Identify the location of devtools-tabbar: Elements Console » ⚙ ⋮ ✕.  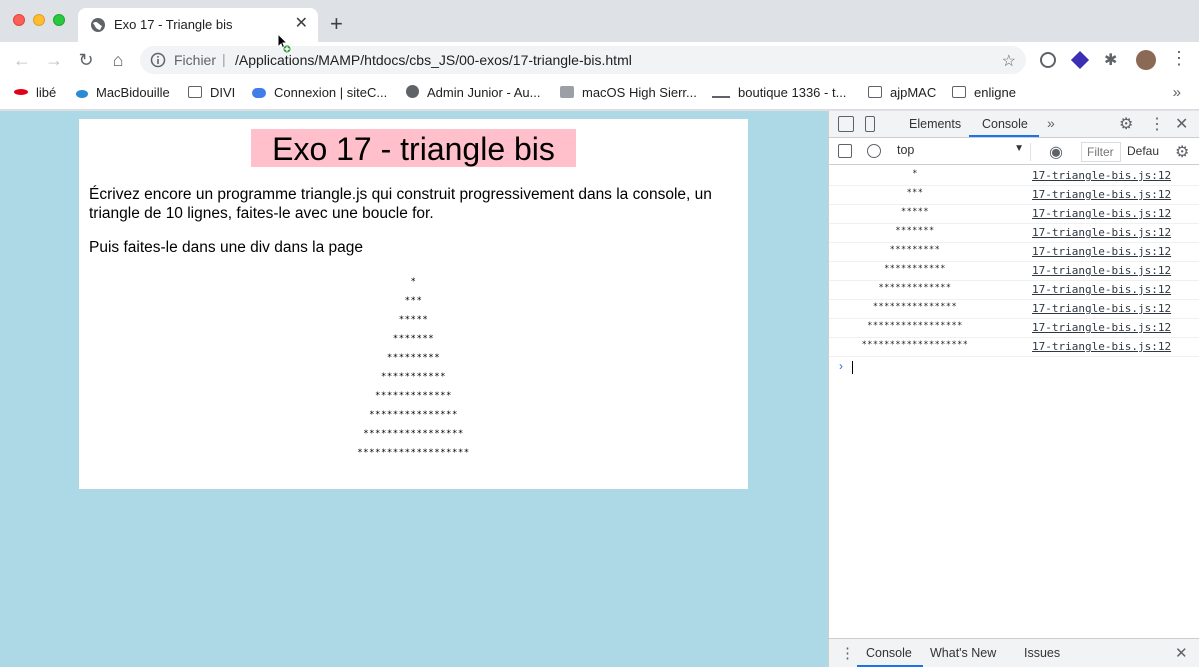
(1014, 124).